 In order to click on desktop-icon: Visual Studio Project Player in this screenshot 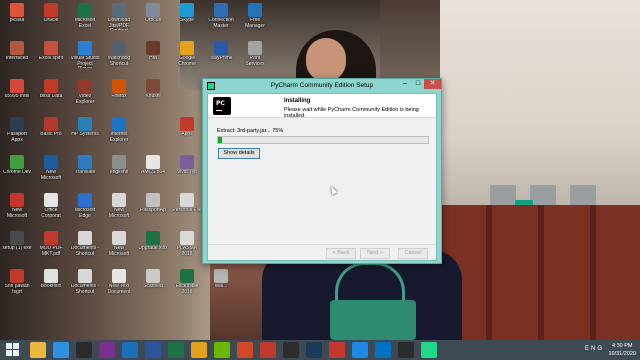, I will do `click(85, 58)`.